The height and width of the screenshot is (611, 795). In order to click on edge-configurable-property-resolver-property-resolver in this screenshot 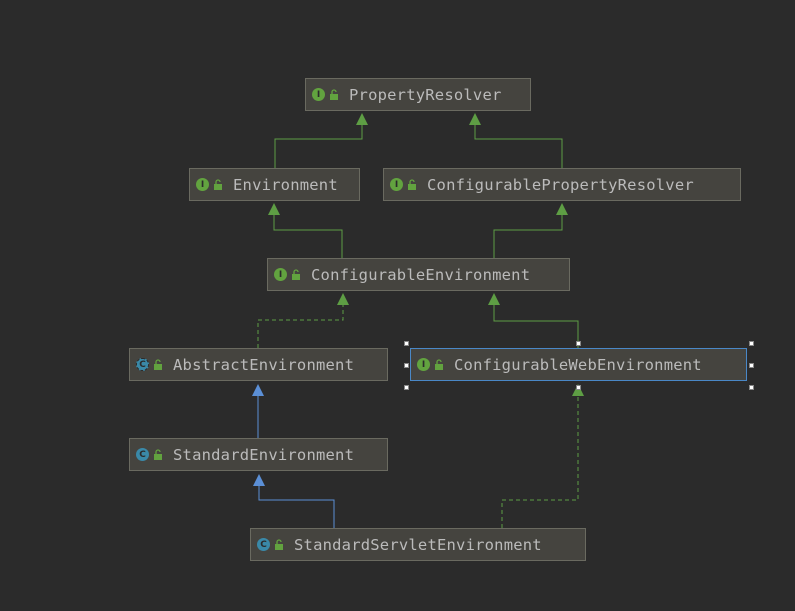, I will do `click(518, 146)`.